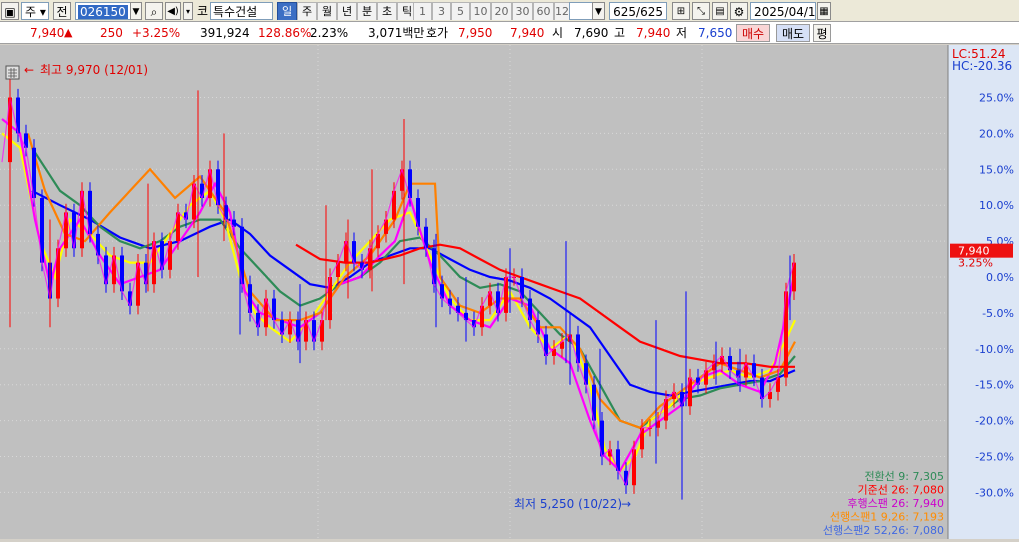 The height and width of the screenshot is (542, 1019). I want to click on stock-name-value: 특수건설, so click(235, 12).